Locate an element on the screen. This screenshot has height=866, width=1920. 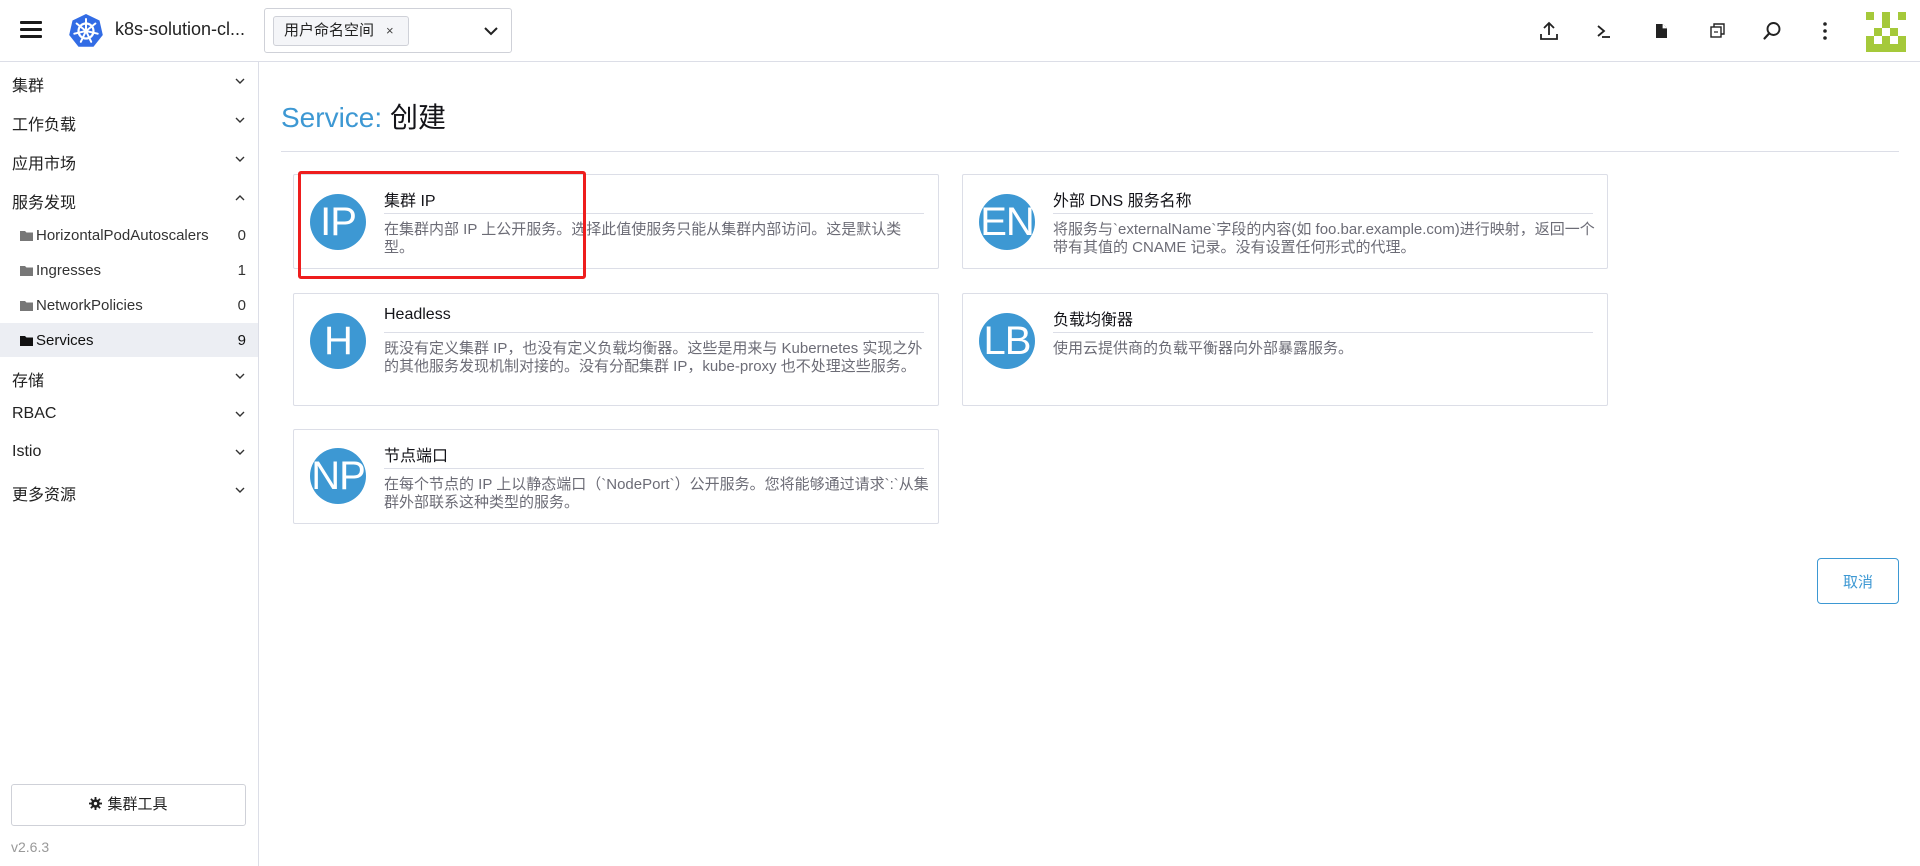
title-divider is located at coordinates (1090, 151).